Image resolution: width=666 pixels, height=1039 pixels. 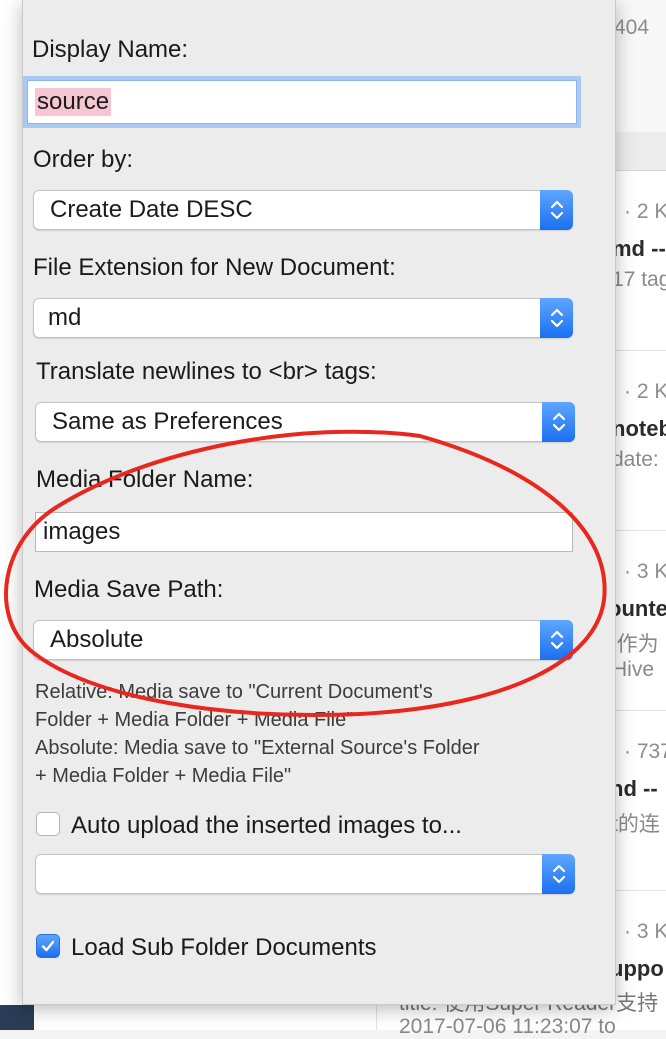 I want to click on media-save-path-select: Absolute, so click(x=303, y=640).